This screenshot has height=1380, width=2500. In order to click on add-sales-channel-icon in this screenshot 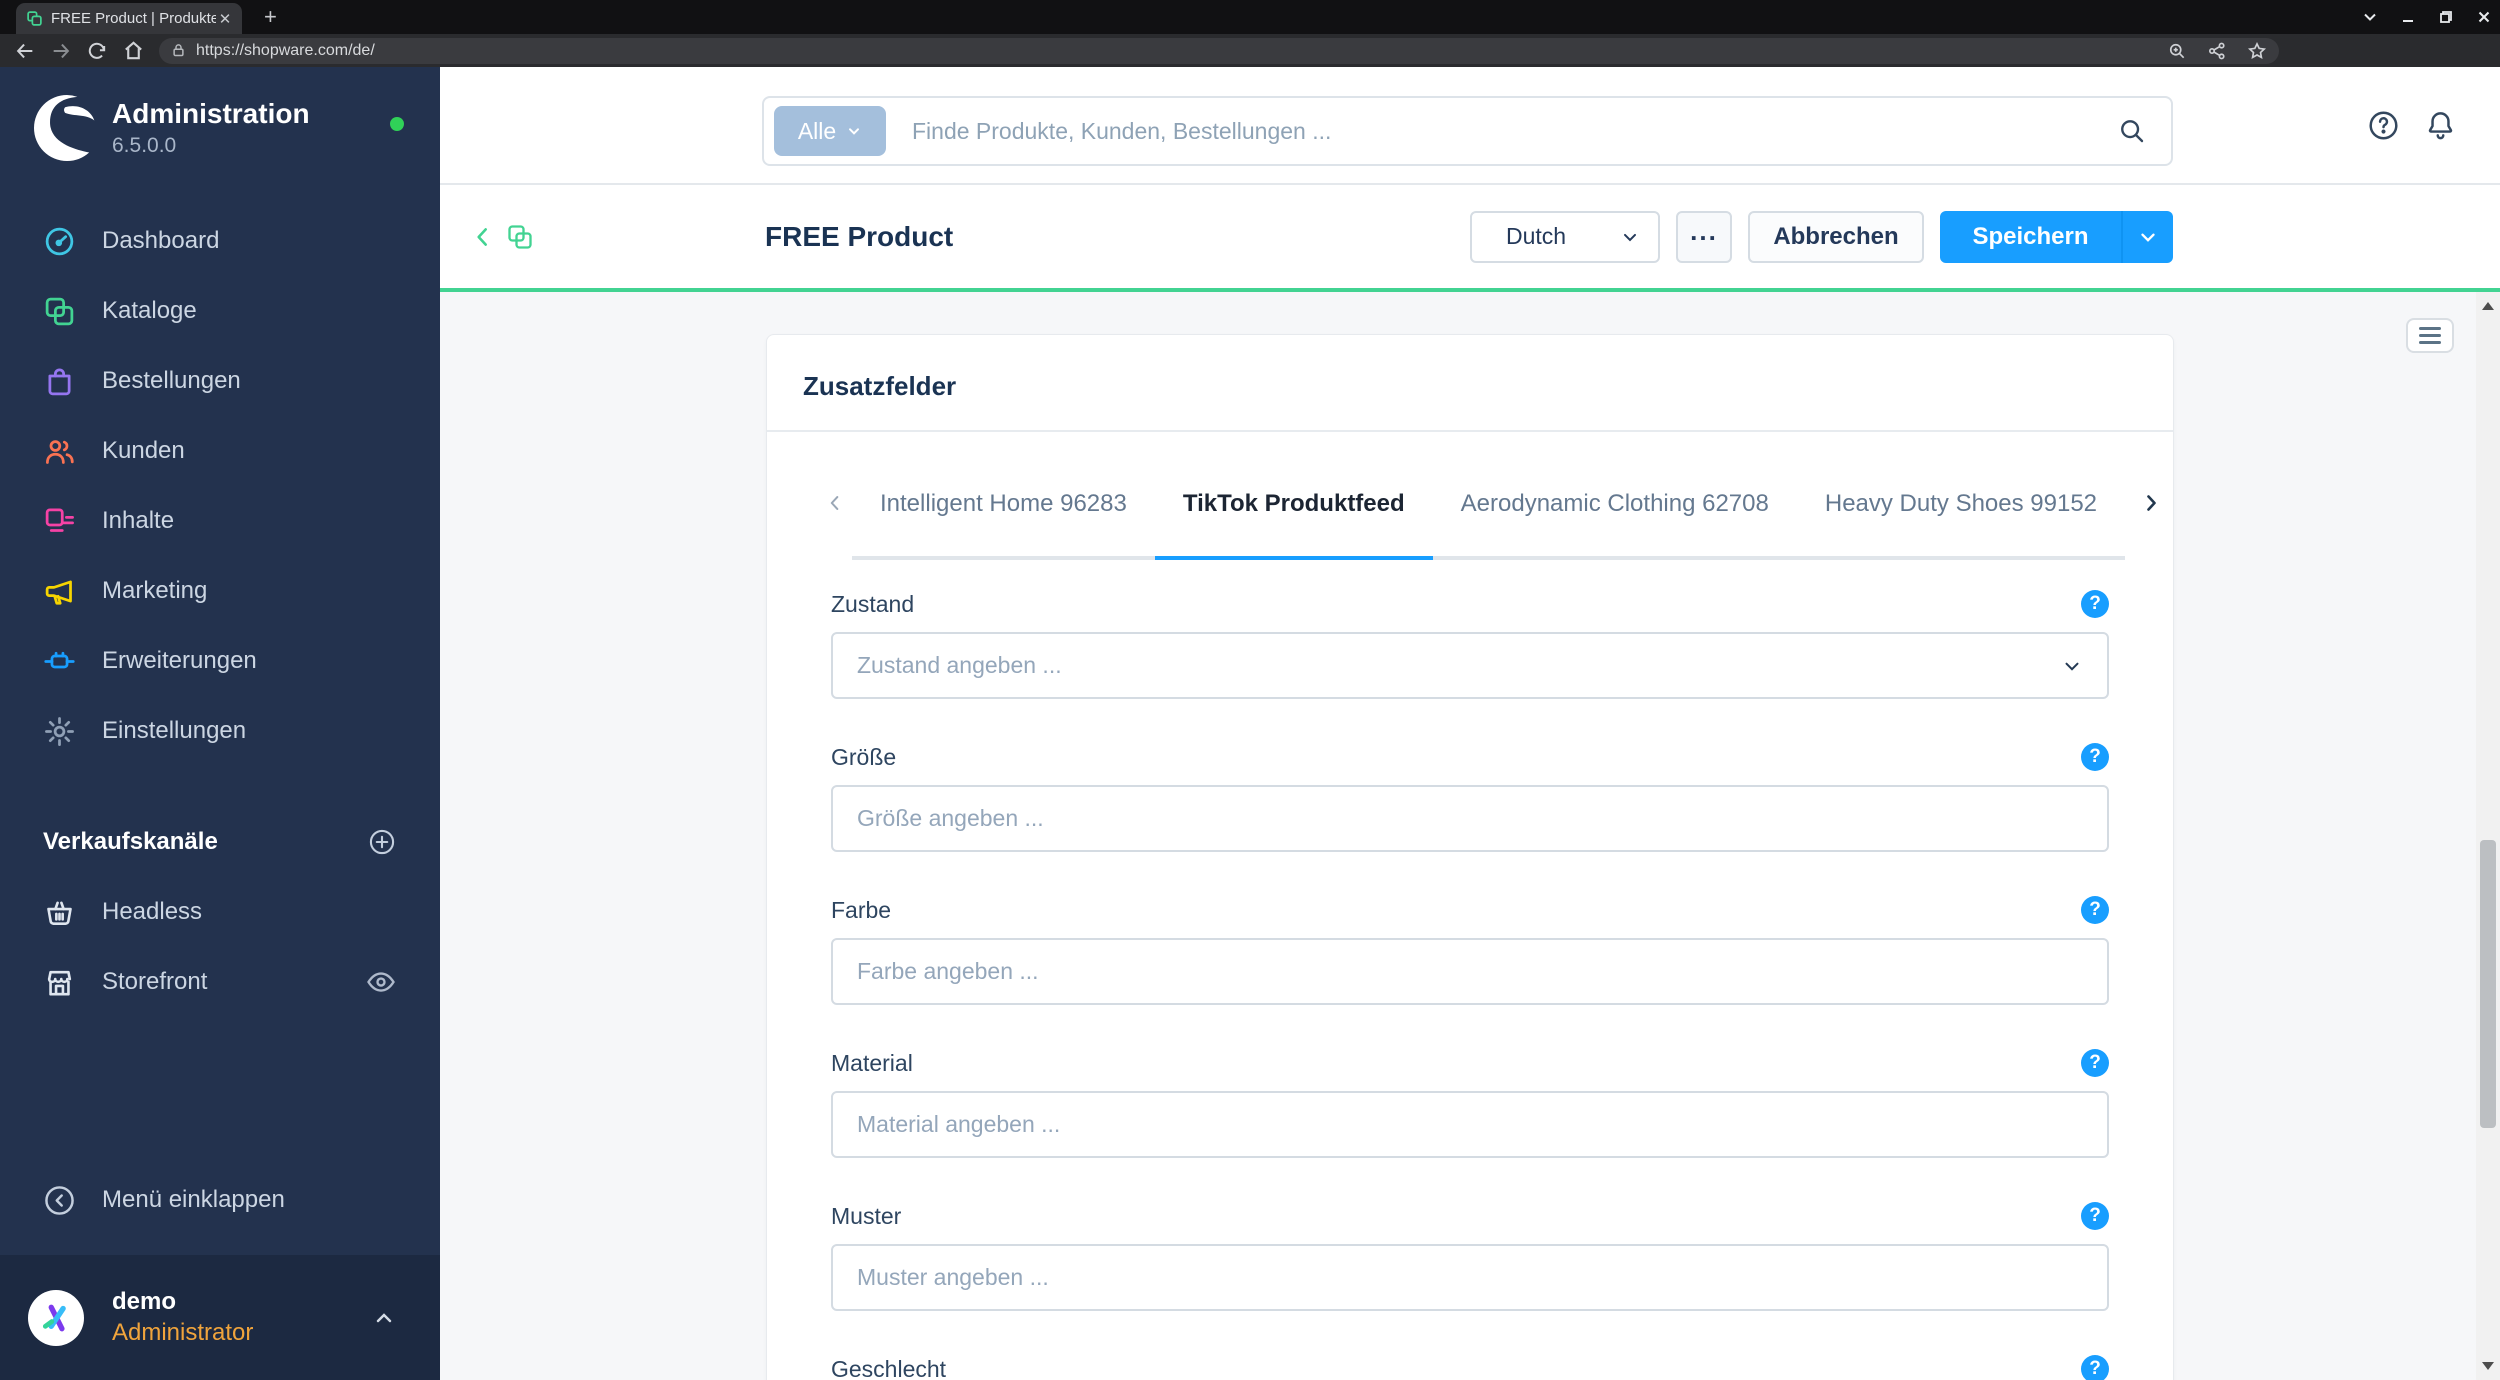, I will do `click(382, 842)`.